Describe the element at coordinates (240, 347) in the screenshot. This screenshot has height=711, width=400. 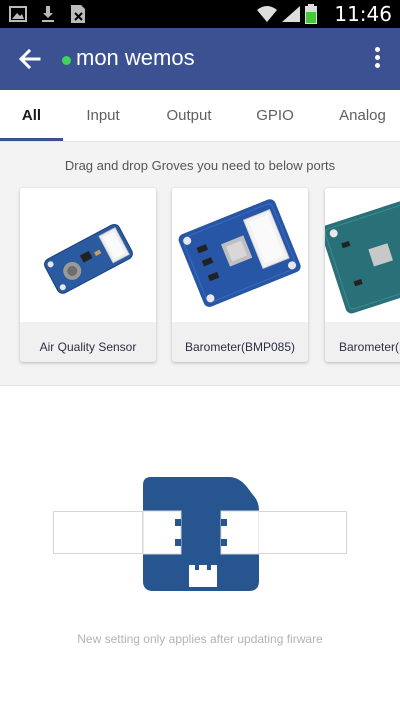
I see `grove-card-label: Barometer(BMP085)` at that location.